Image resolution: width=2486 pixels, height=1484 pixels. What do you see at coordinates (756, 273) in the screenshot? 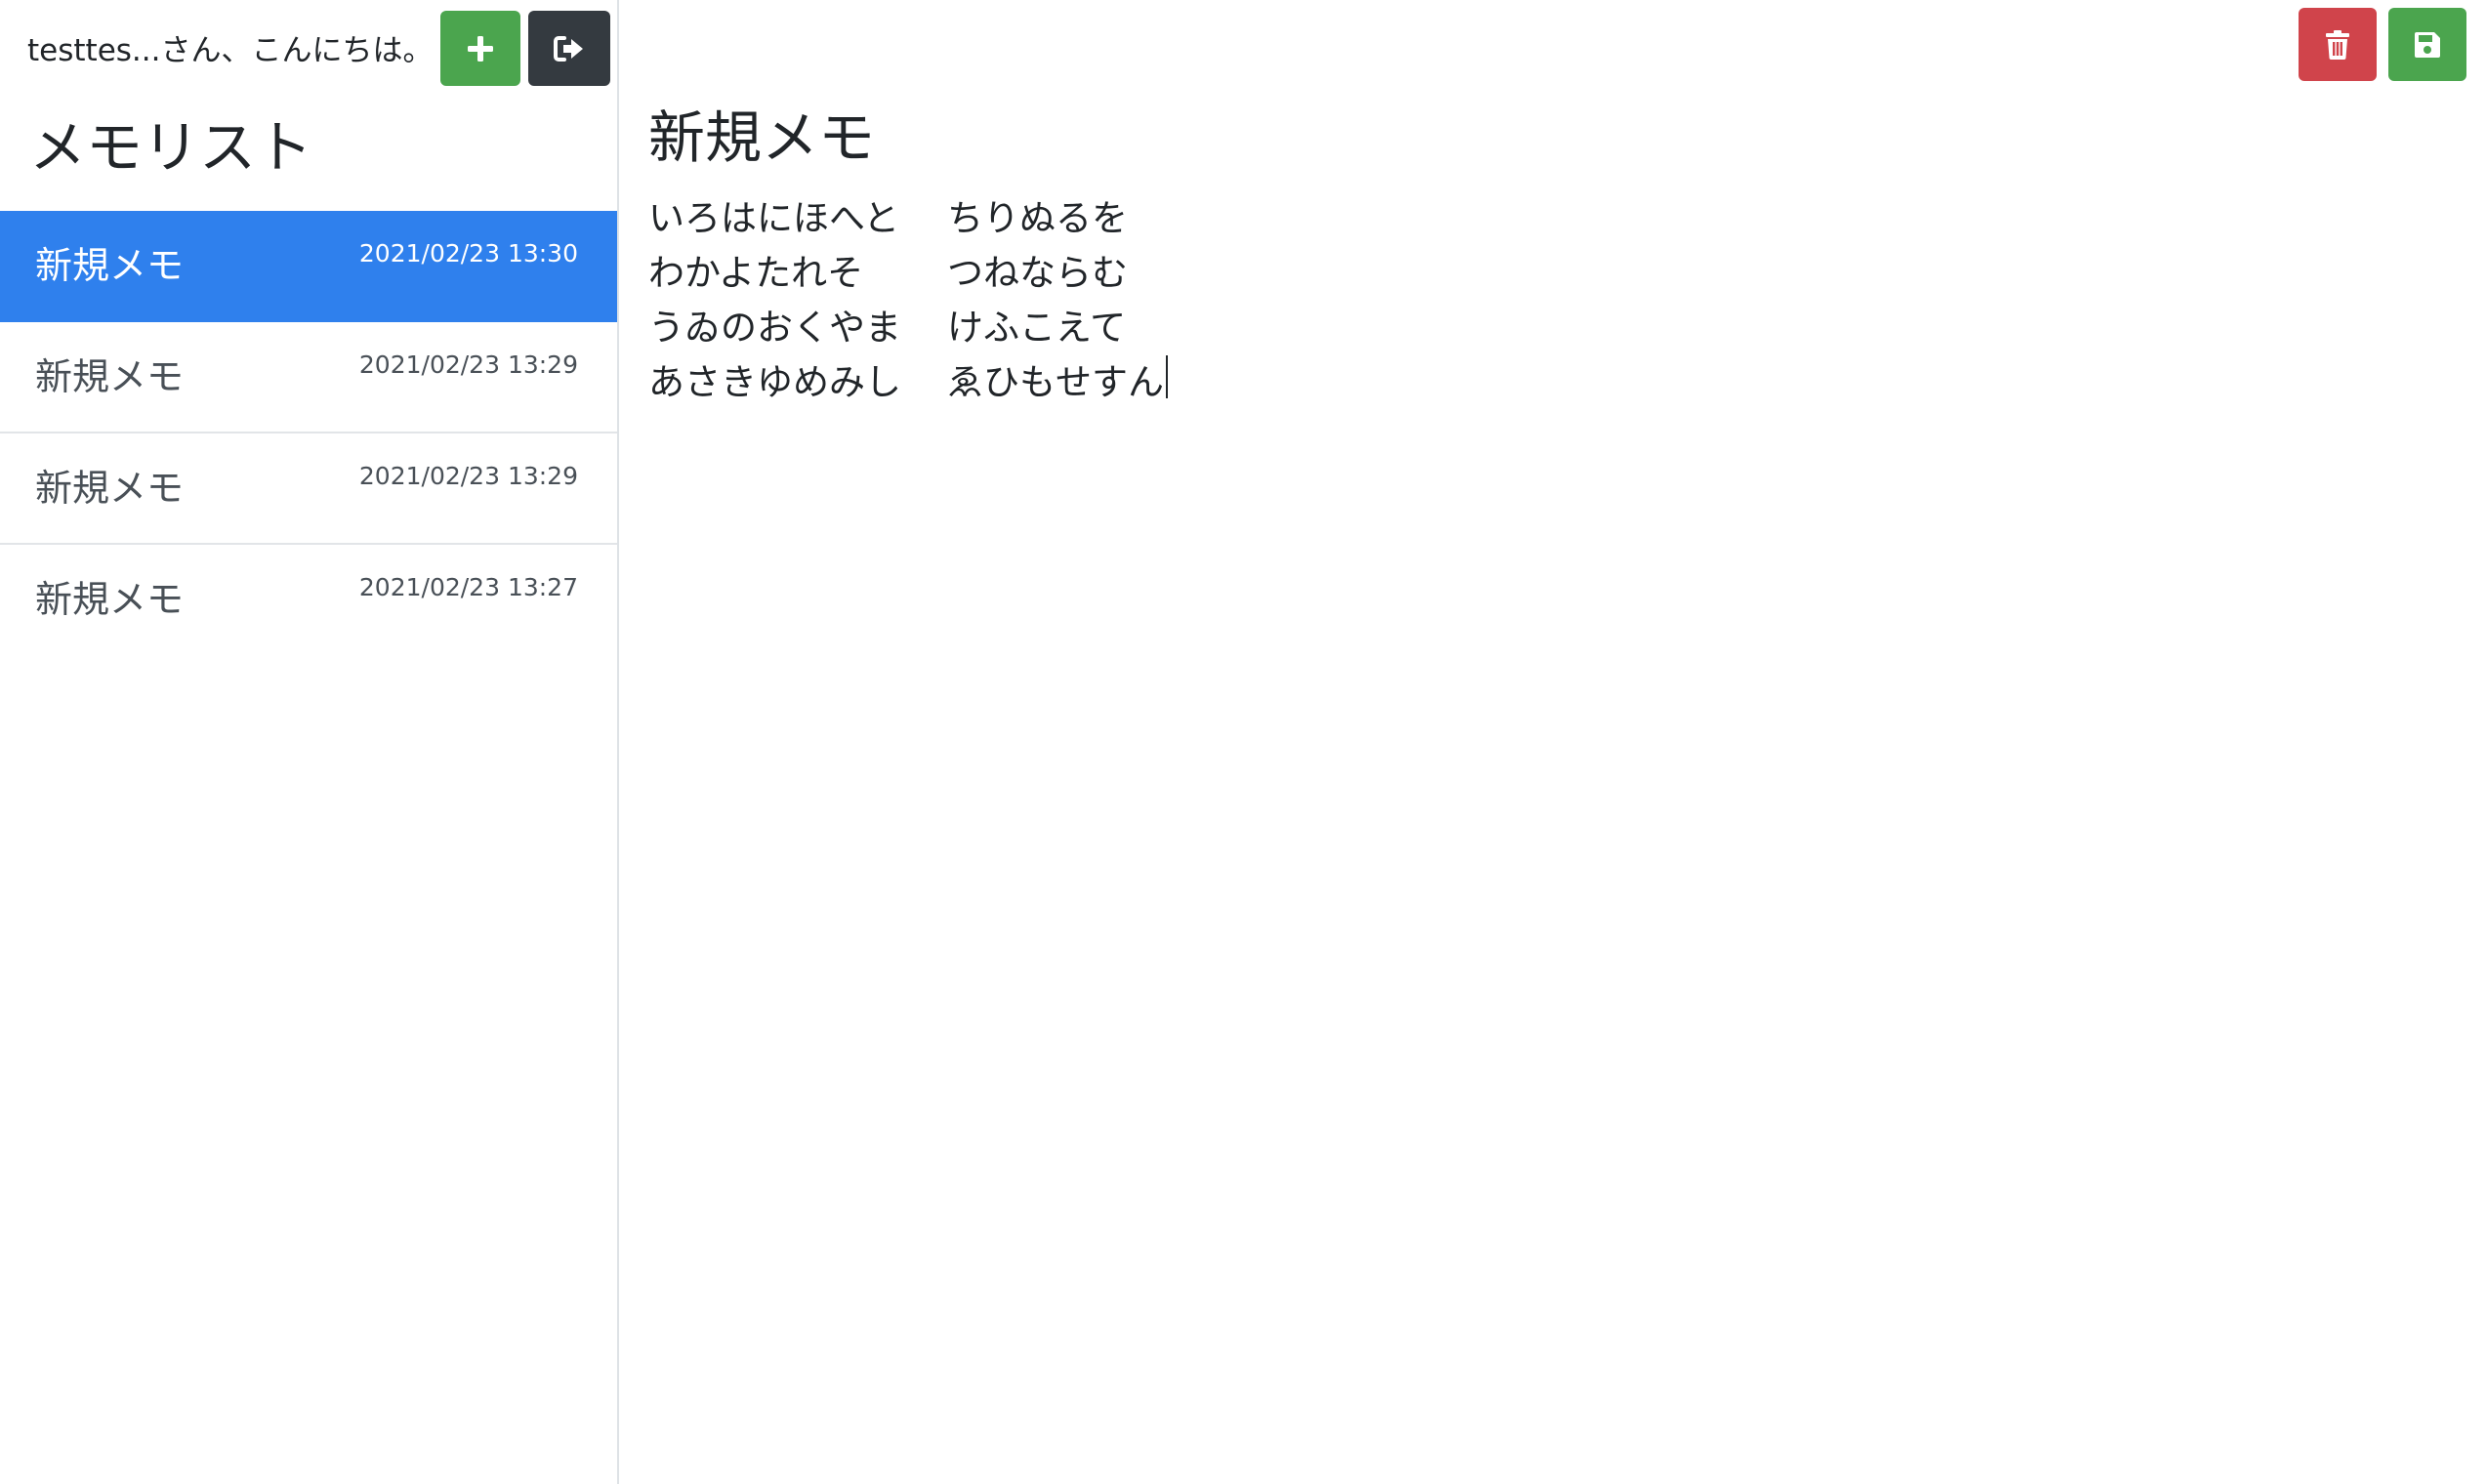
I see `memo-line-text: わかよたれそ` at bounding box center [756, 273].